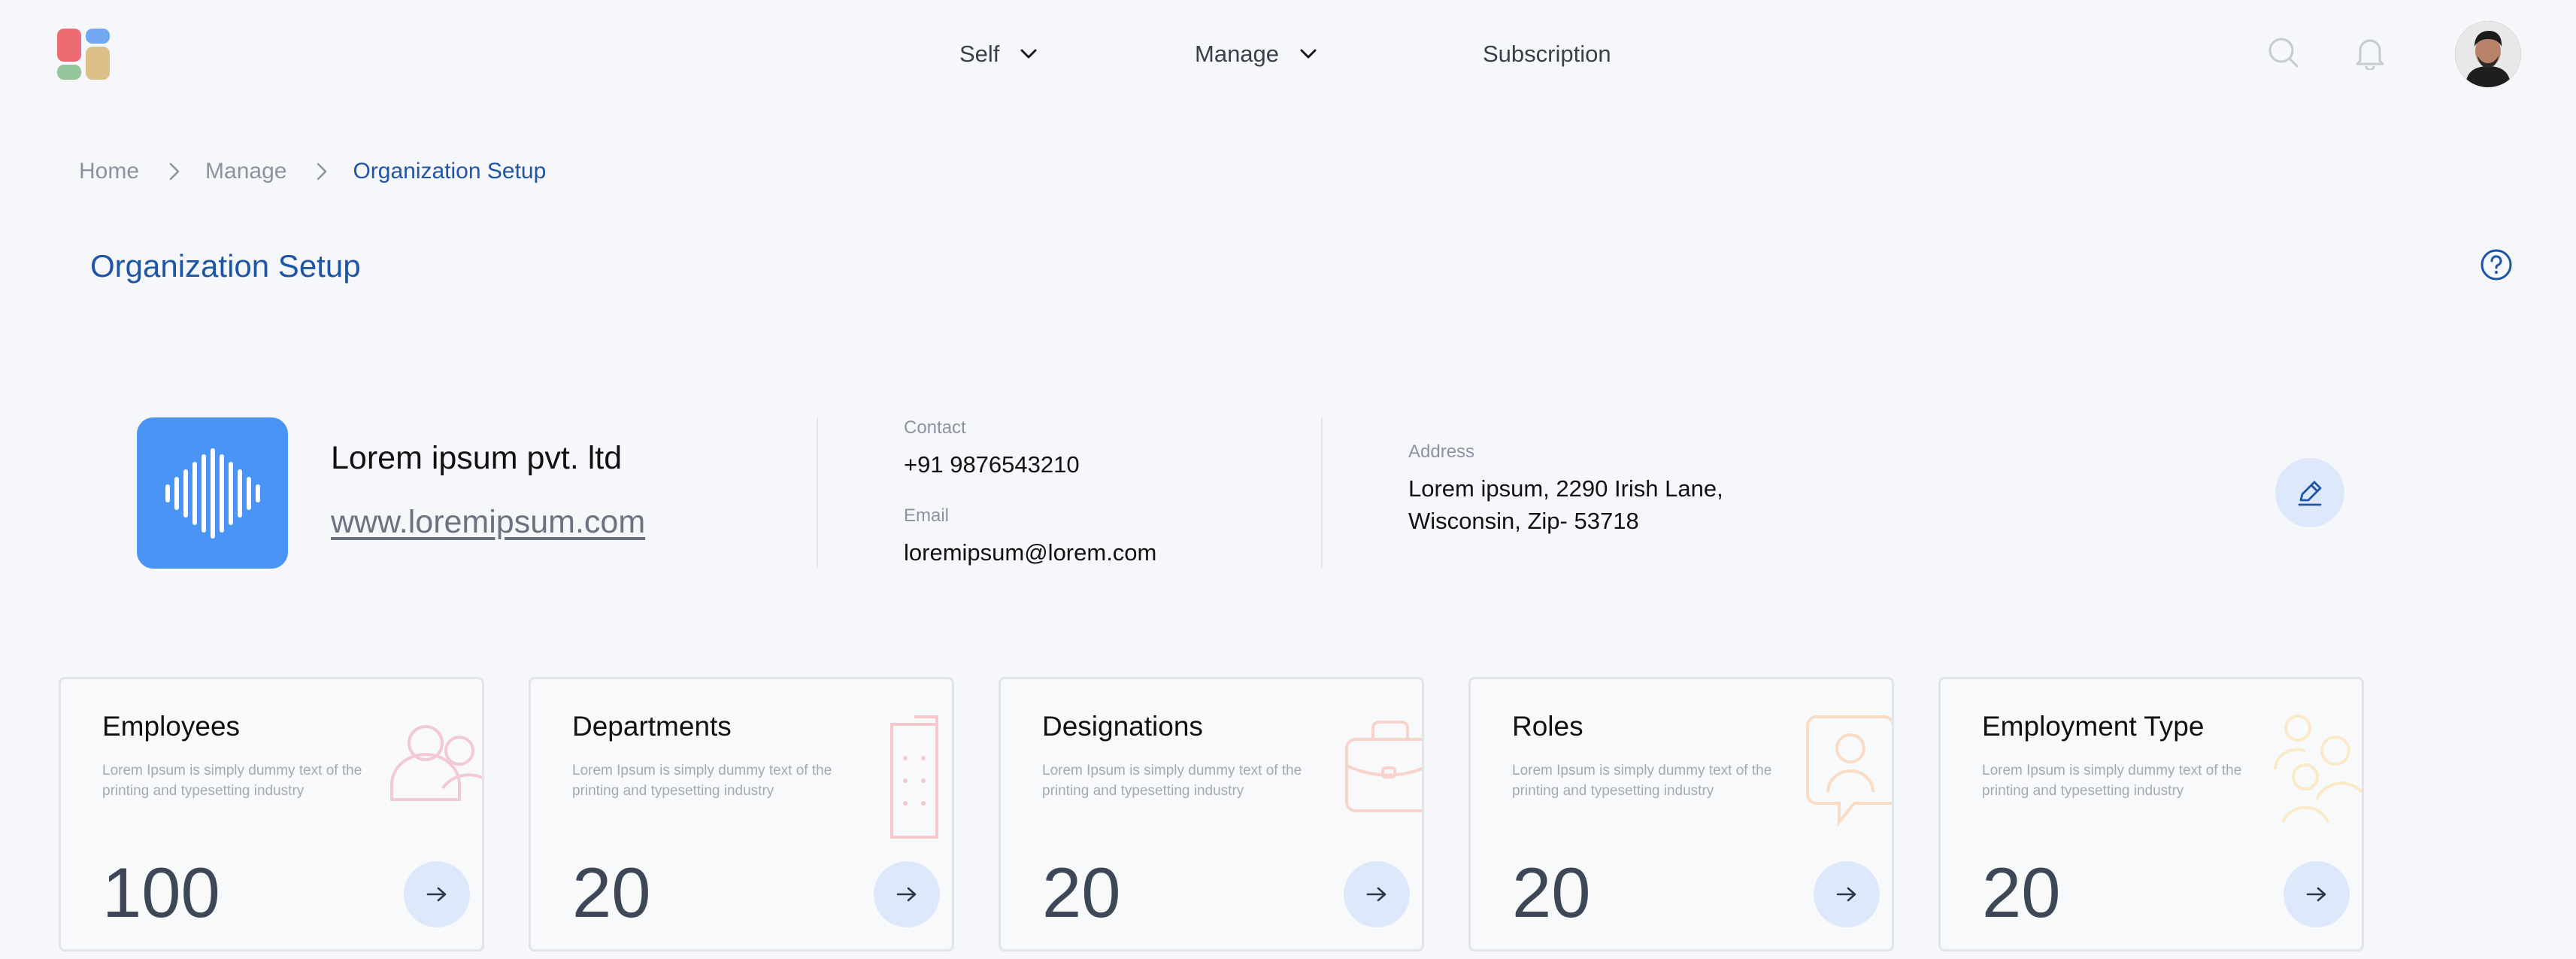  I want to click on nav-manage: Manage, so click(1256, 54).